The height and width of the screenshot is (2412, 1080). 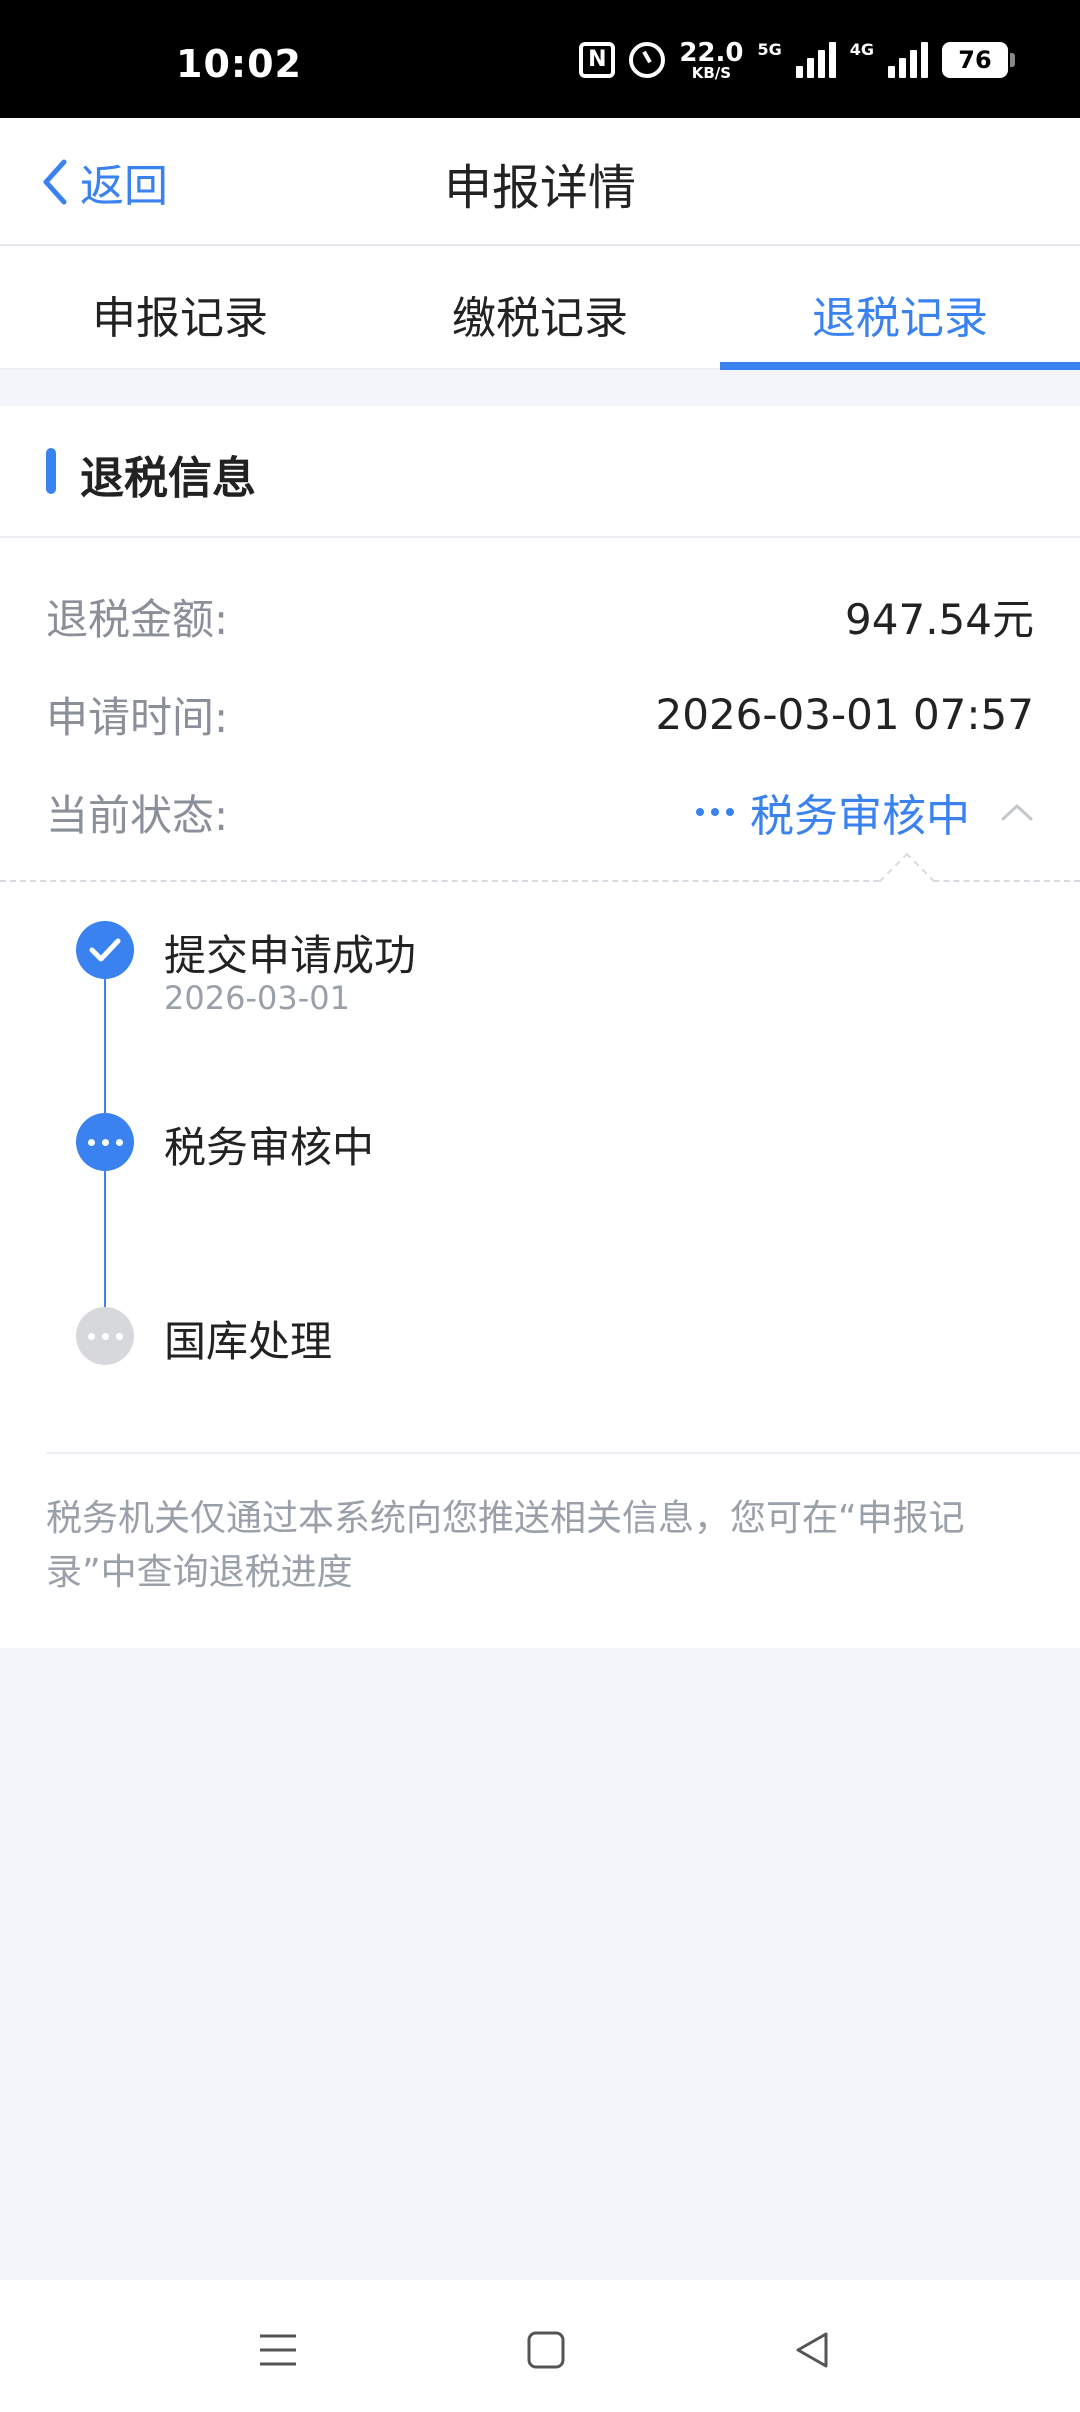 I want to click on battery-icon: 76, so click(x=978, y=60).